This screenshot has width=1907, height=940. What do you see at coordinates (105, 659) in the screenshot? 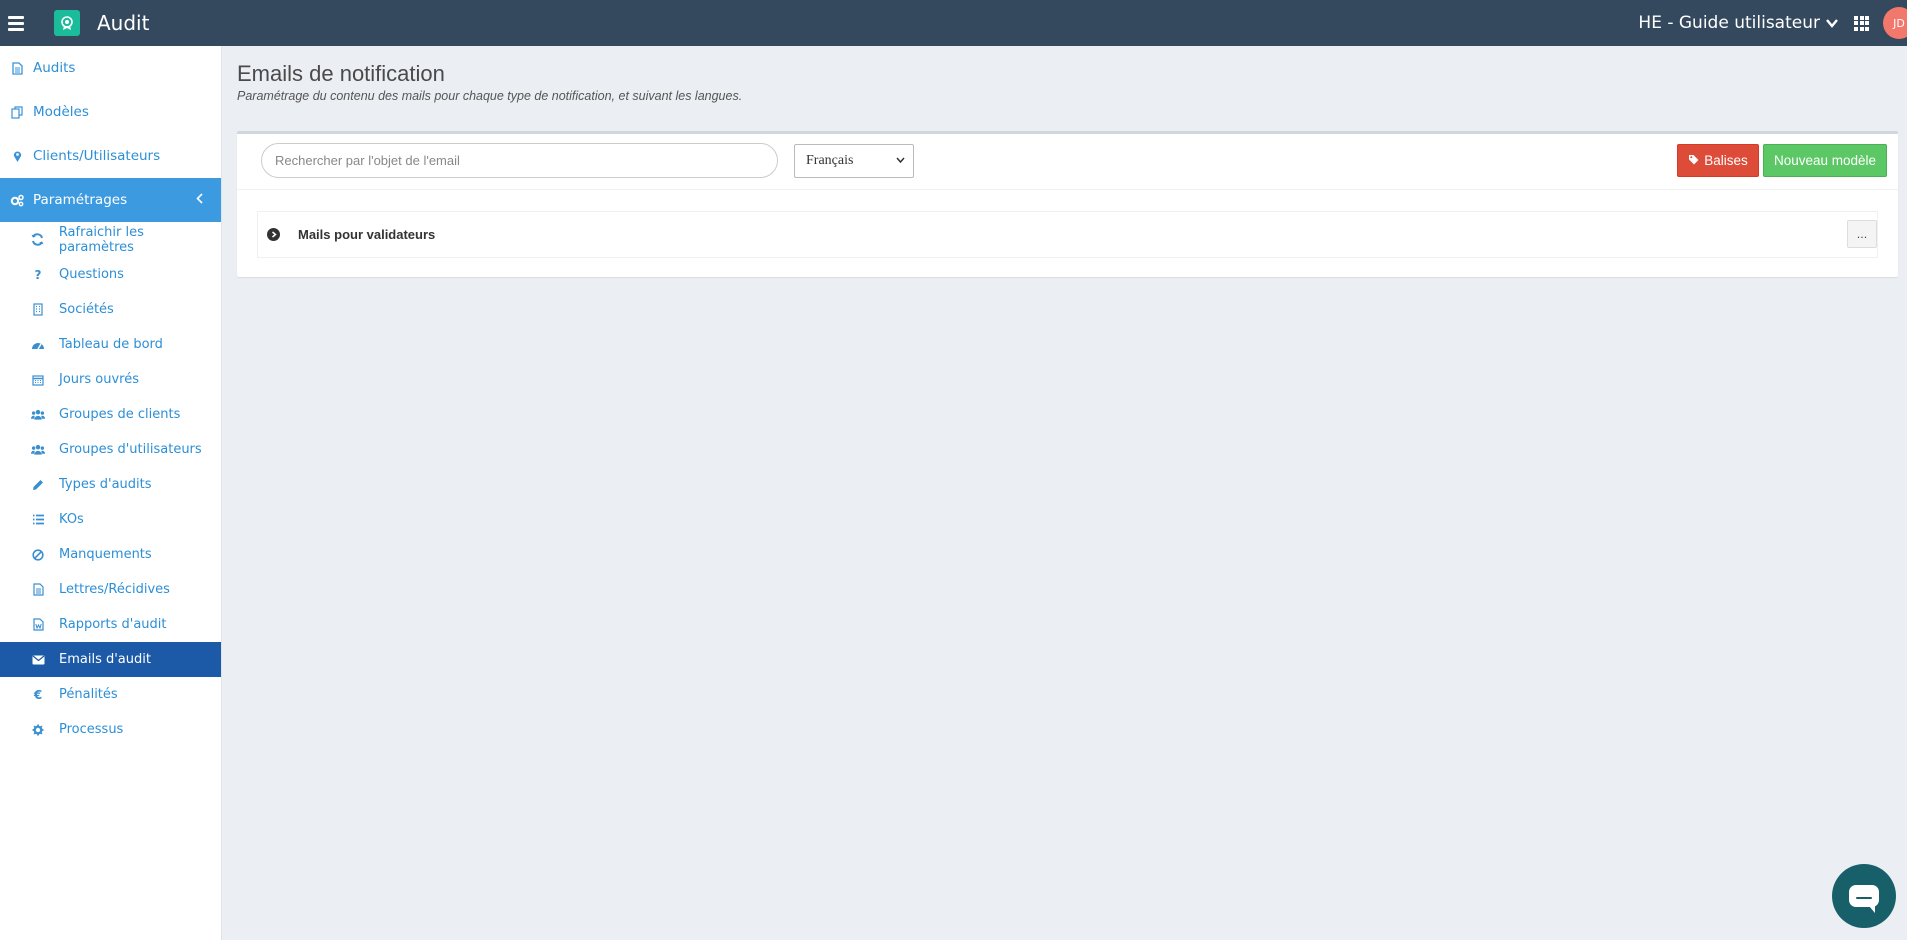
I see `sidebar-subitem-label: Emails d'audit` at bounding box center [105, 659].